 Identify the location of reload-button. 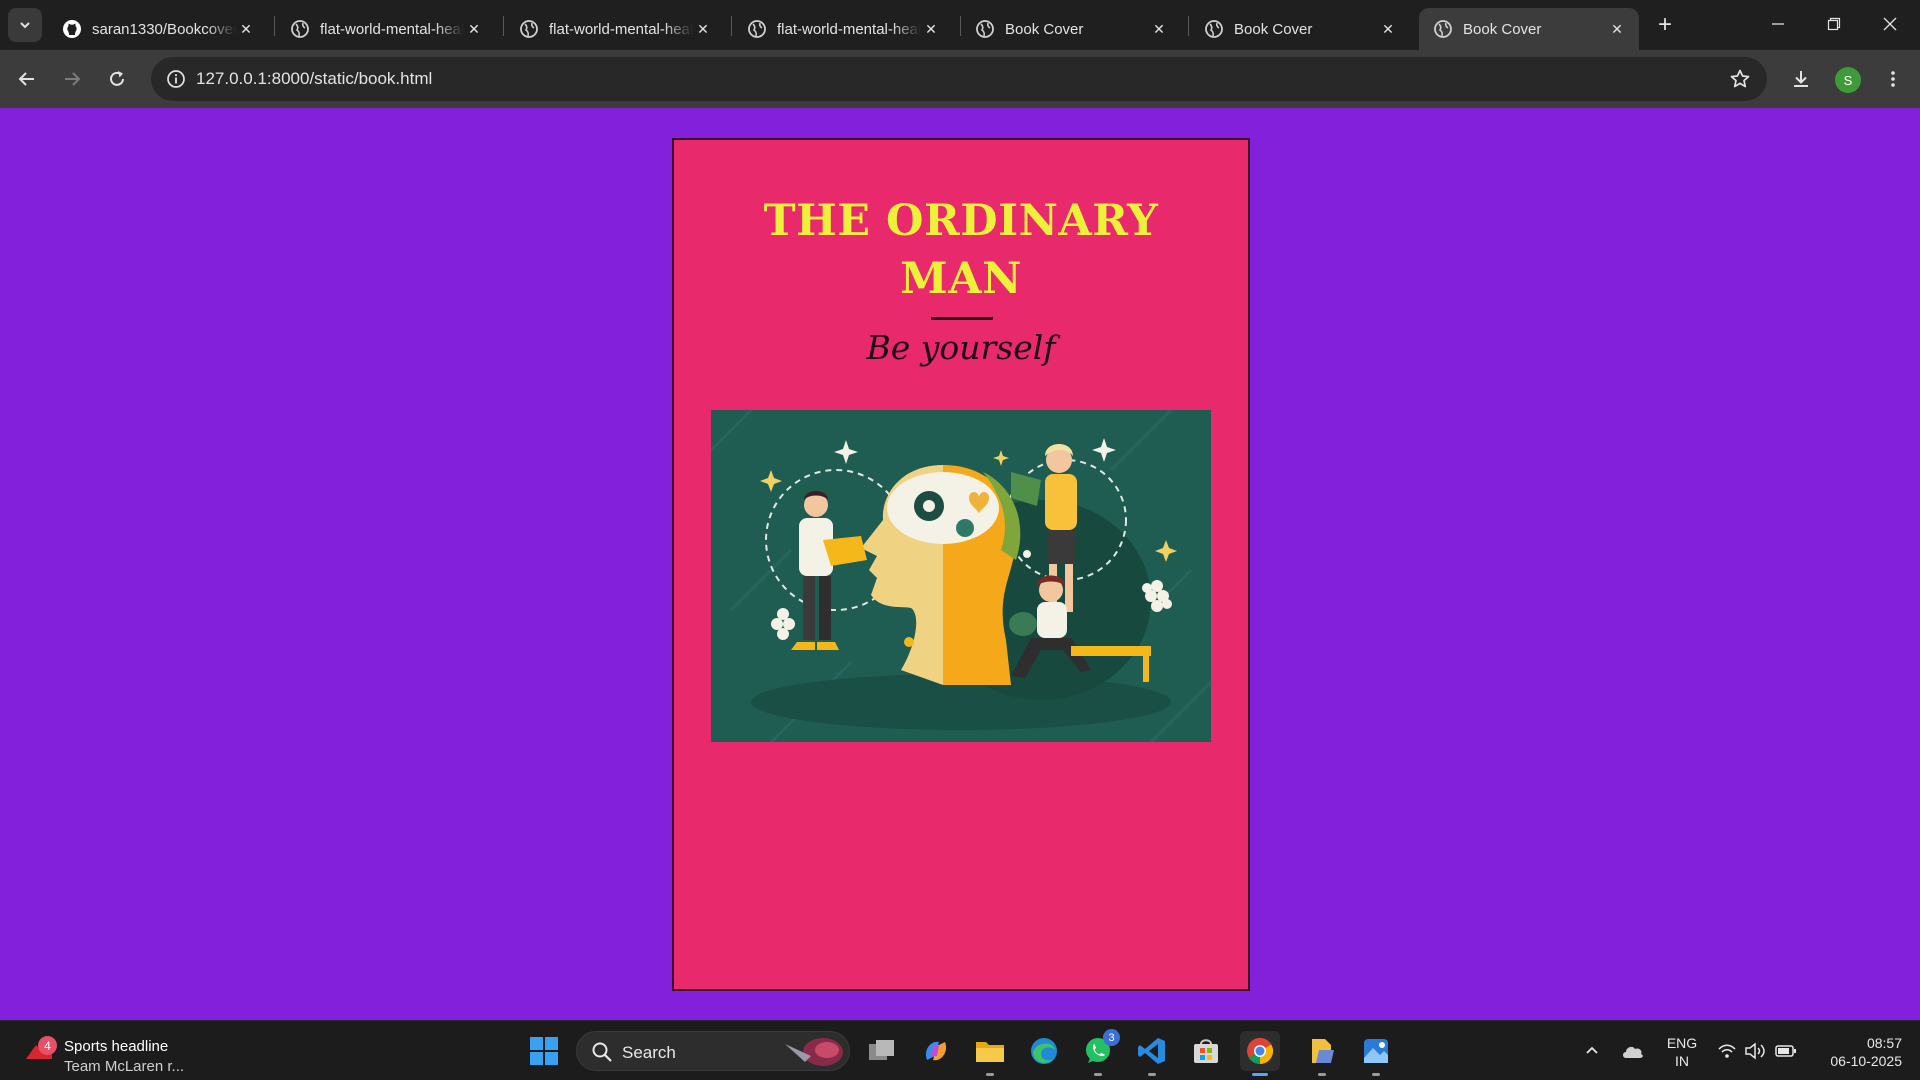
(117, 79).